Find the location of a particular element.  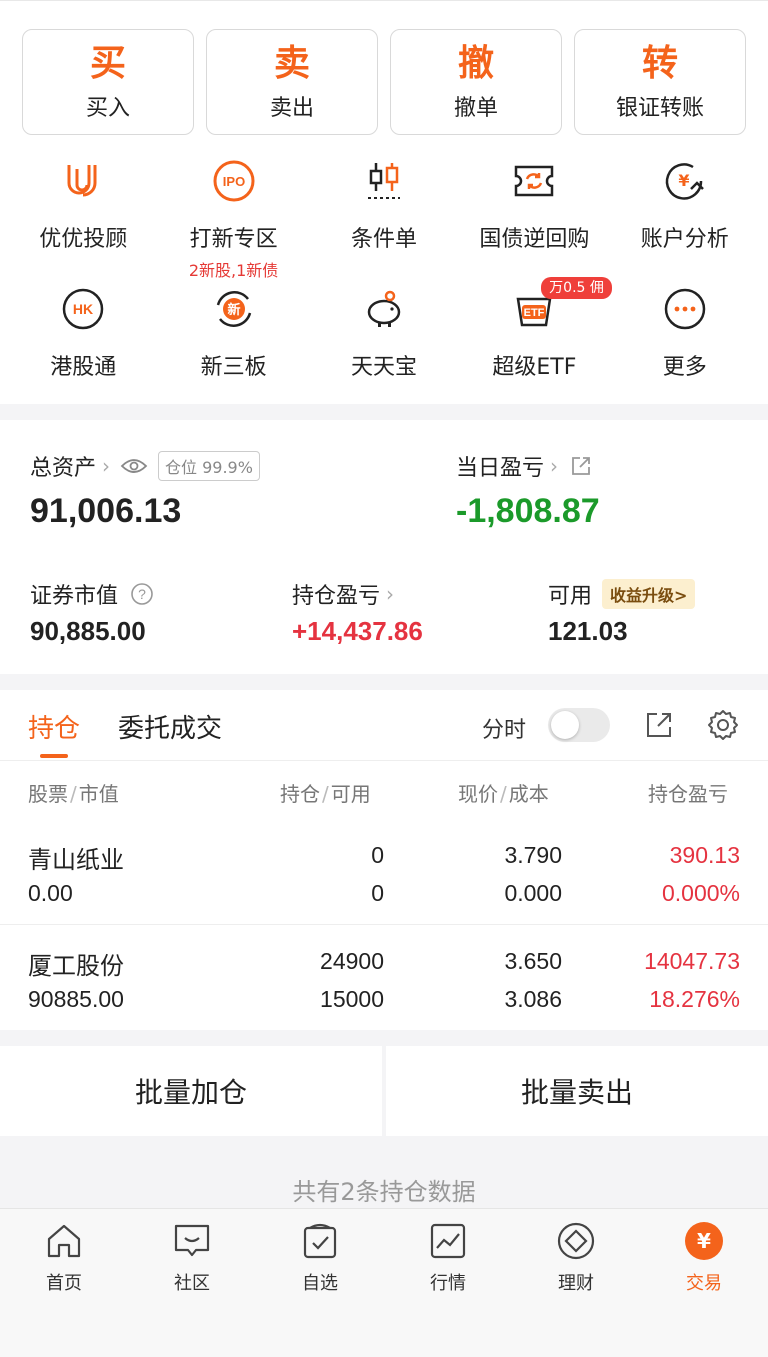

holdings-count-note: 共有2条持仓数据 is located at coordinates (384, 1192).